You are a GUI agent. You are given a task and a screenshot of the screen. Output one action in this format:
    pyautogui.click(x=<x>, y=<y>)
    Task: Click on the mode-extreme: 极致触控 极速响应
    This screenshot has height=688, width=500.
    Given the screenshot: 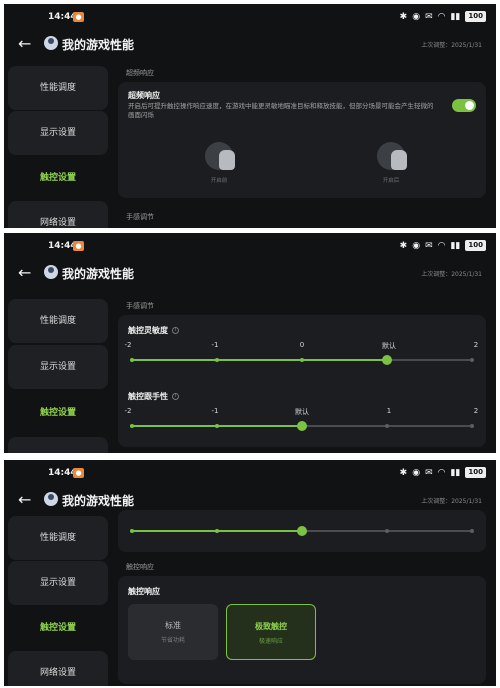 What is the action you would take?
    pyautogui.click(x=271, y=632)
    